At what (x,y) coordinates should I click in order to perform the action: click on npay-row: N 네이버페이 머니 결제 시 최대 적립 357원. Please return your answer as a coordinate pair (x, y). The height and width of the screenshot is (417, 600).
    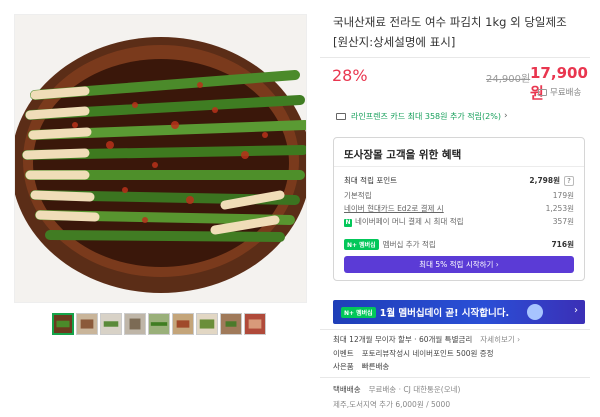
    Looking at the image, I should click on (459, 221).